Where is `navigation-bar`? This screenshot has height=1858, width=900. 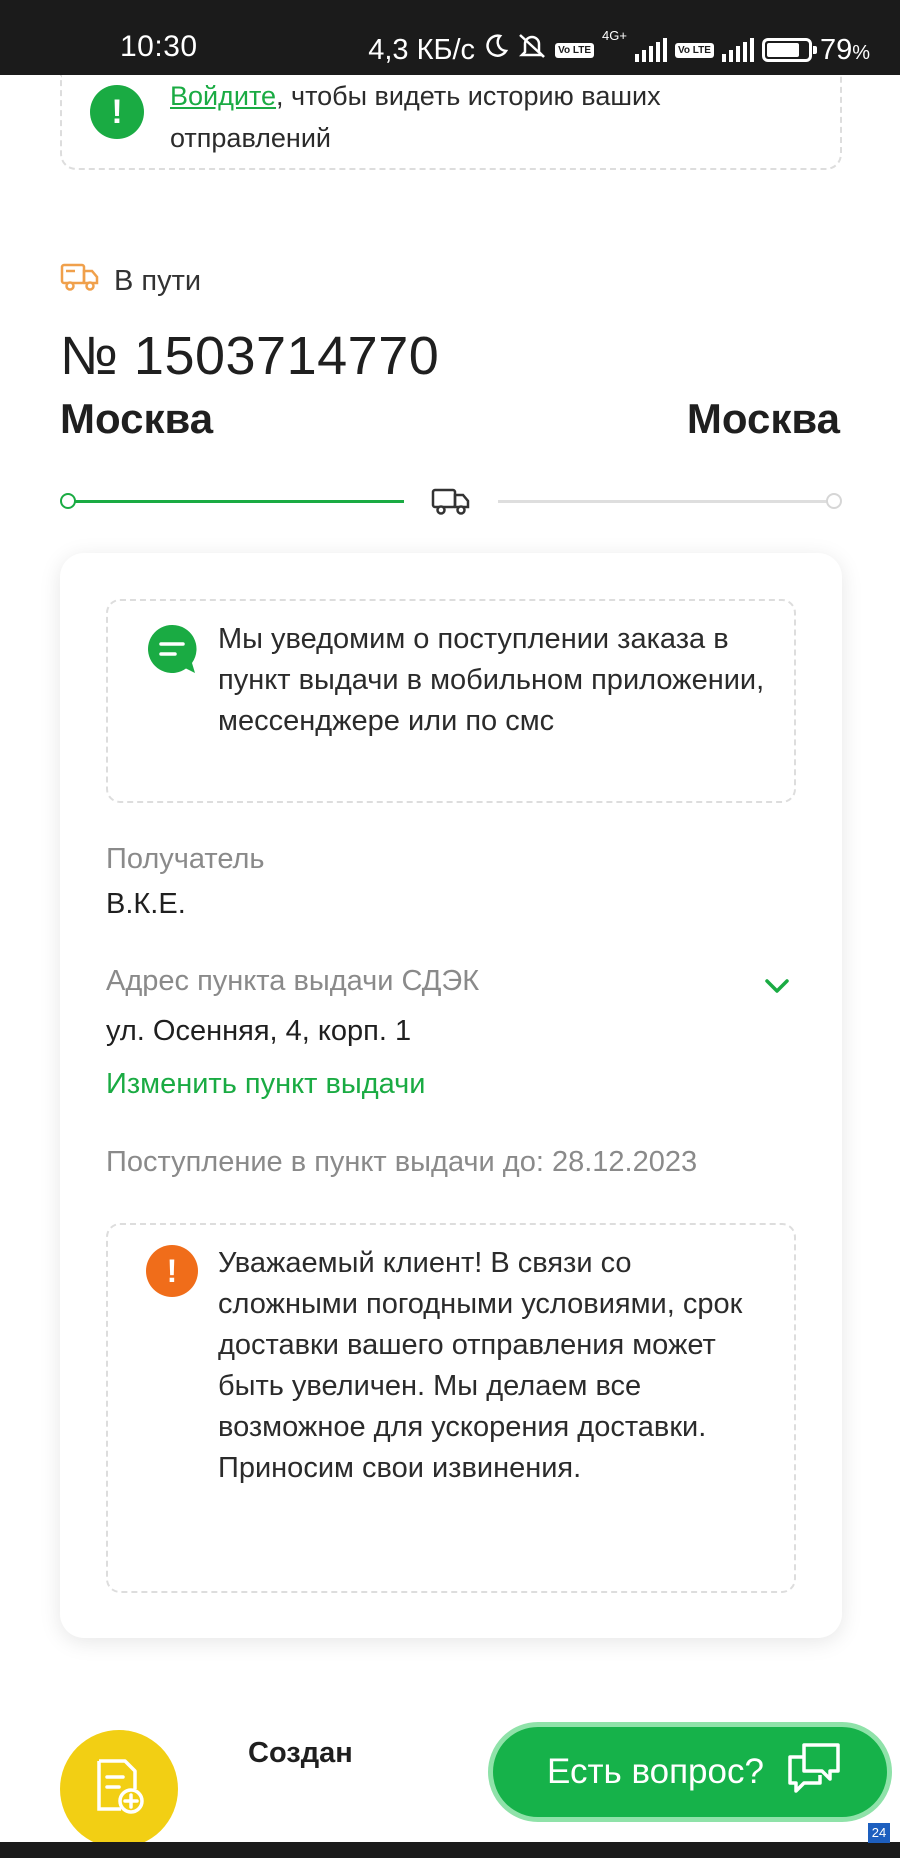 navigation-bar is located at coordinates (450, 1850).